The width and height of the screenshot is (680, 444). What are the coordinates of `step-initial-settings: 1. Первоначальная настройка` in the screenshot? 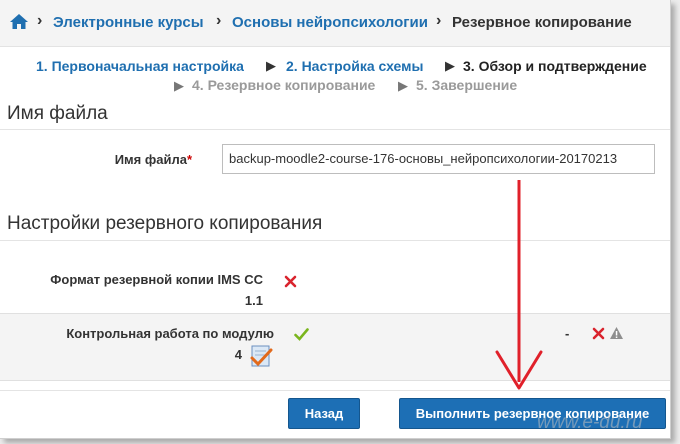 It's located at (140, 66).